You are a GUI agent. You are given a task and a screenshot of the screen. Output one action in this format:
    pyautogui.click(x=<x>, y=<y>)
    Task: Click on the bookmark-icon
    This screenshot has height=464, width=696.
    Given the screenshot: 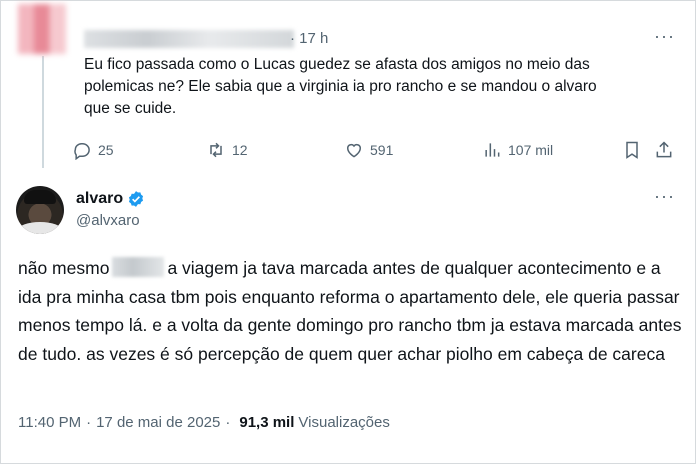 What is the action you would take?
    pyautogui.click(x=632, y=150)
    